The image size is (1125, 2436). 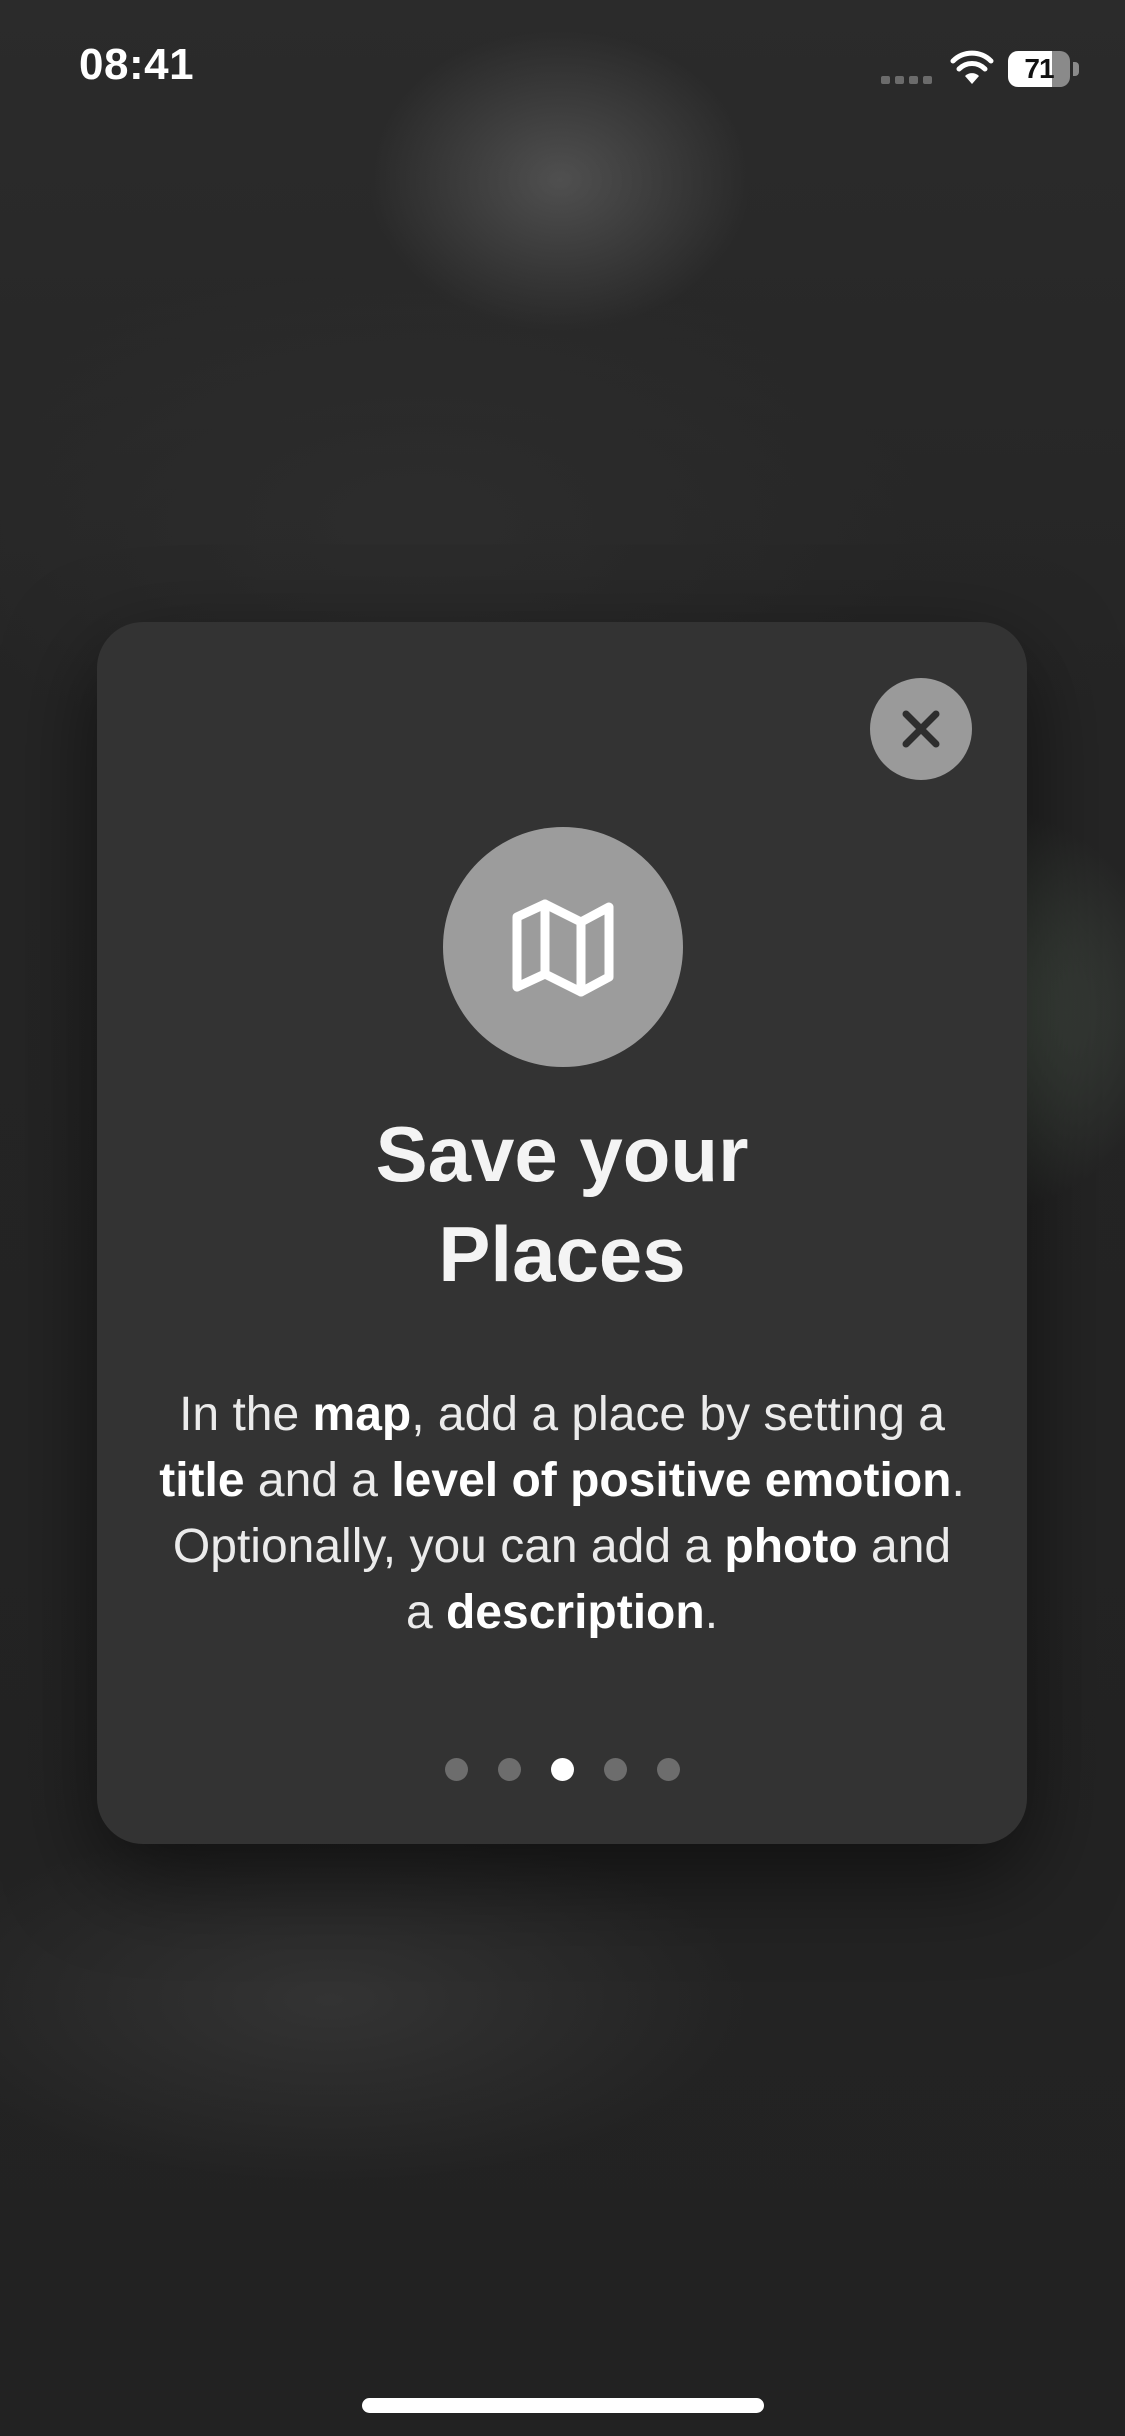 What do you see at coordinates (906, 80) in the screenshot?
I see `cellular-signal-icon` at bounding box center [906, 80].